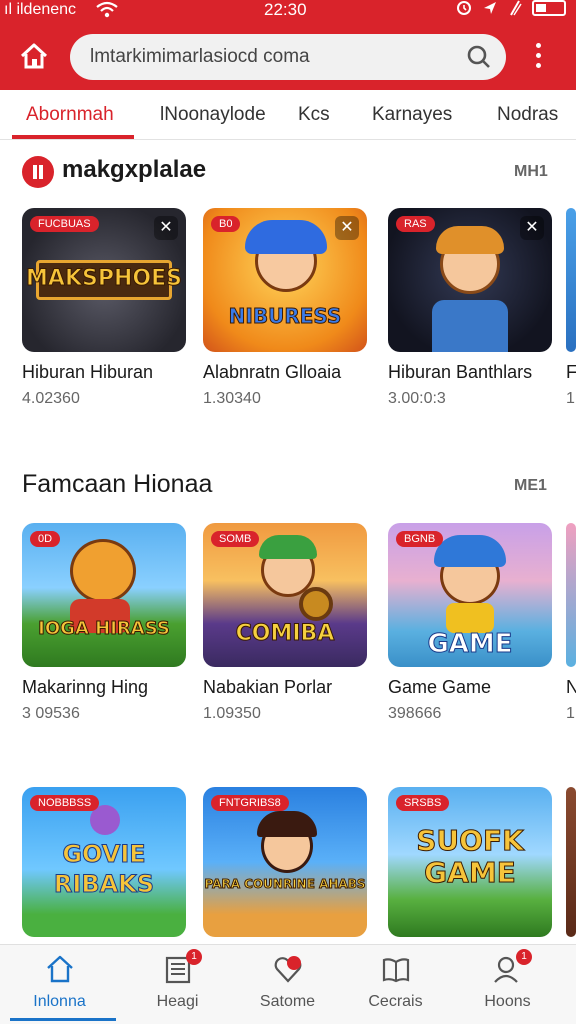 The image size is (576, 1024). What do you see at coordinates (38, 172) in the screenshot?
I see `section-logo-icon` at bounding box center [38, 172].